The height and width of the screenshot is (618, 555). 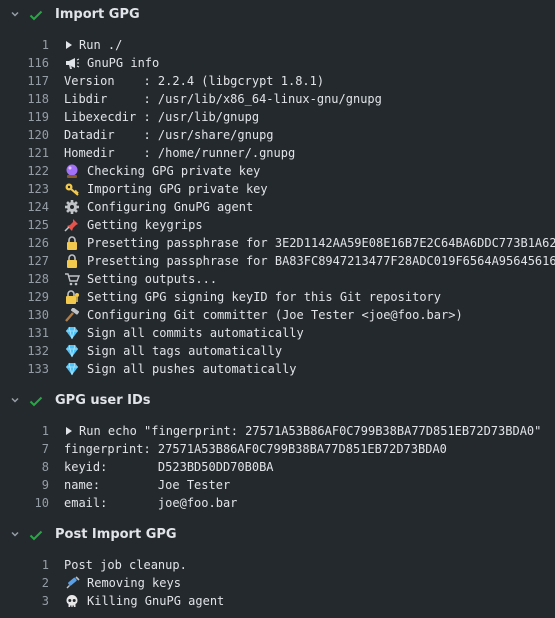 What do you see at coordinates (32, 503) in the screenshot?
I see `line-number: 10` at bounding box center [32, 503].